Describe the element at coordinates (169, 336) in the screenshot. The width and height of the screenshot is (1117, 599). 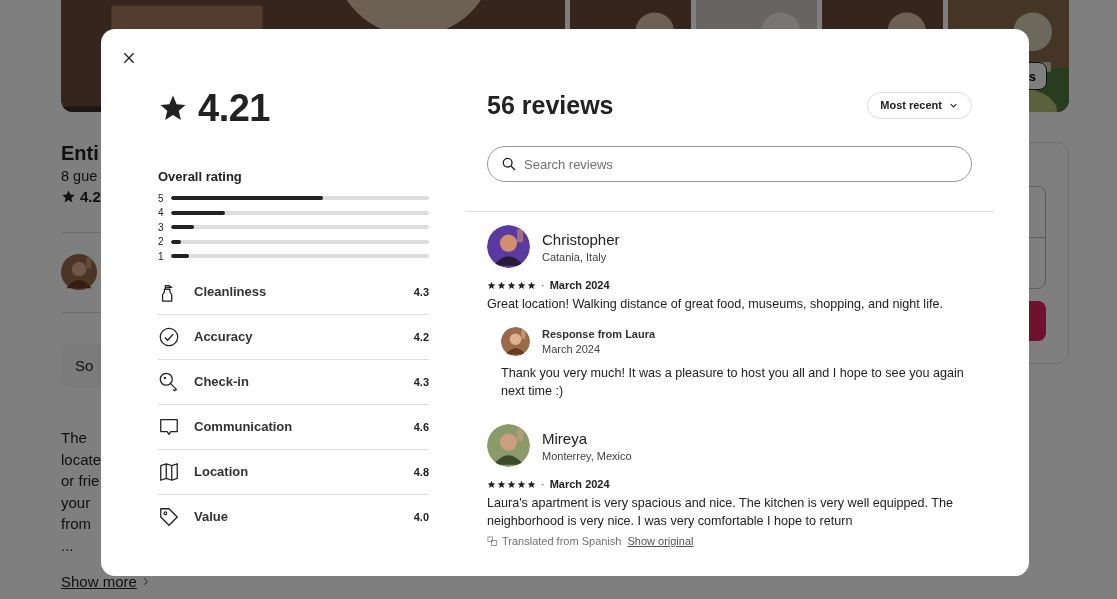
I see `checkmark-circle-icon` at that location.